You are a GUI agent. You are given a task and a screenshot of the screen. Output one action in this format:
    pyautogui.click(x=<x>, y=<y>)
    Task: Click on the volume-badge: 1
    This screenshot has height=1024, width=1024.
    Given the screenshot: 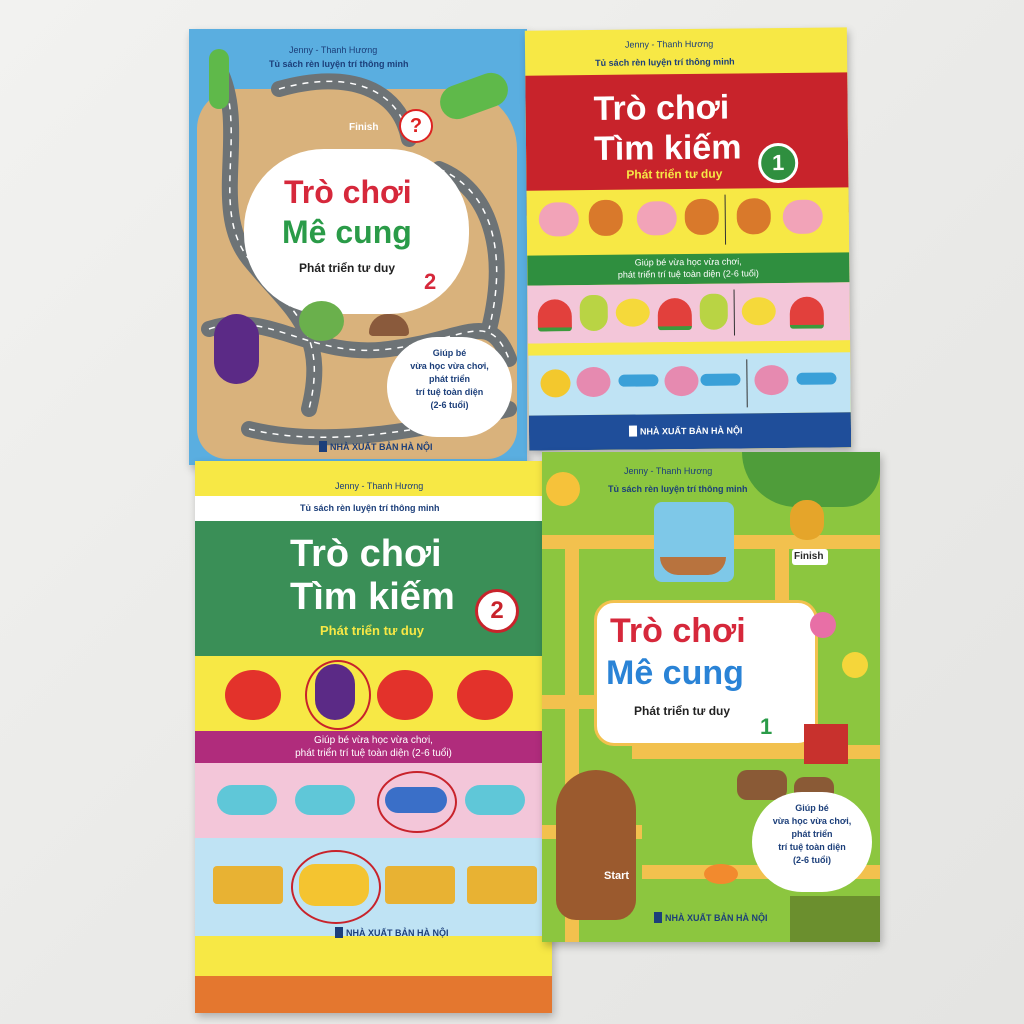 What is the action you would take?
    pyautogui.click(x=778, y=163)
    